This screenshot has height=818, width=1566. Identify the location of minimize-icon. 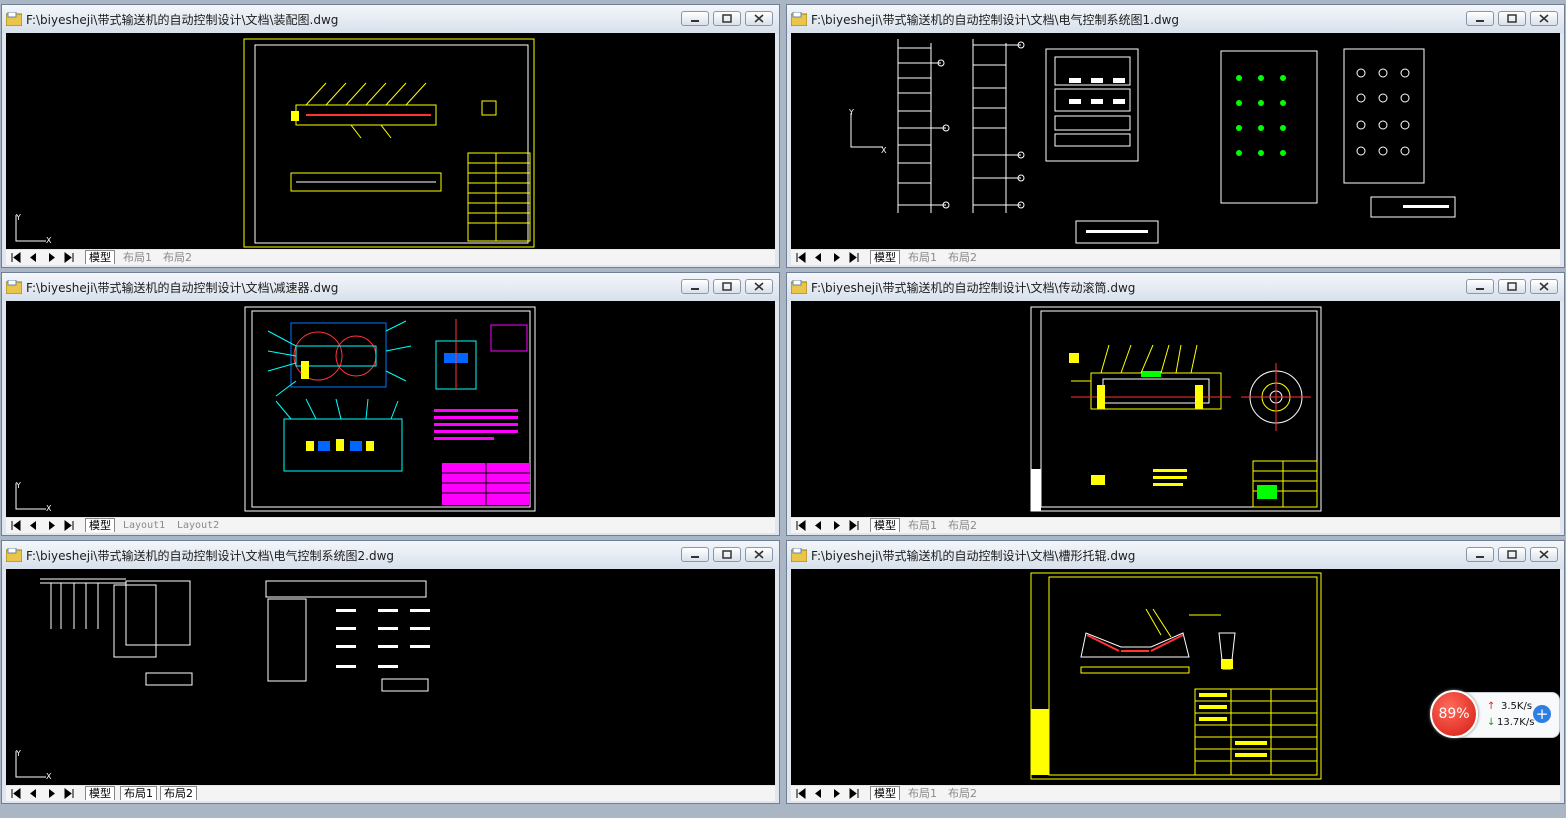
(1480, 289).